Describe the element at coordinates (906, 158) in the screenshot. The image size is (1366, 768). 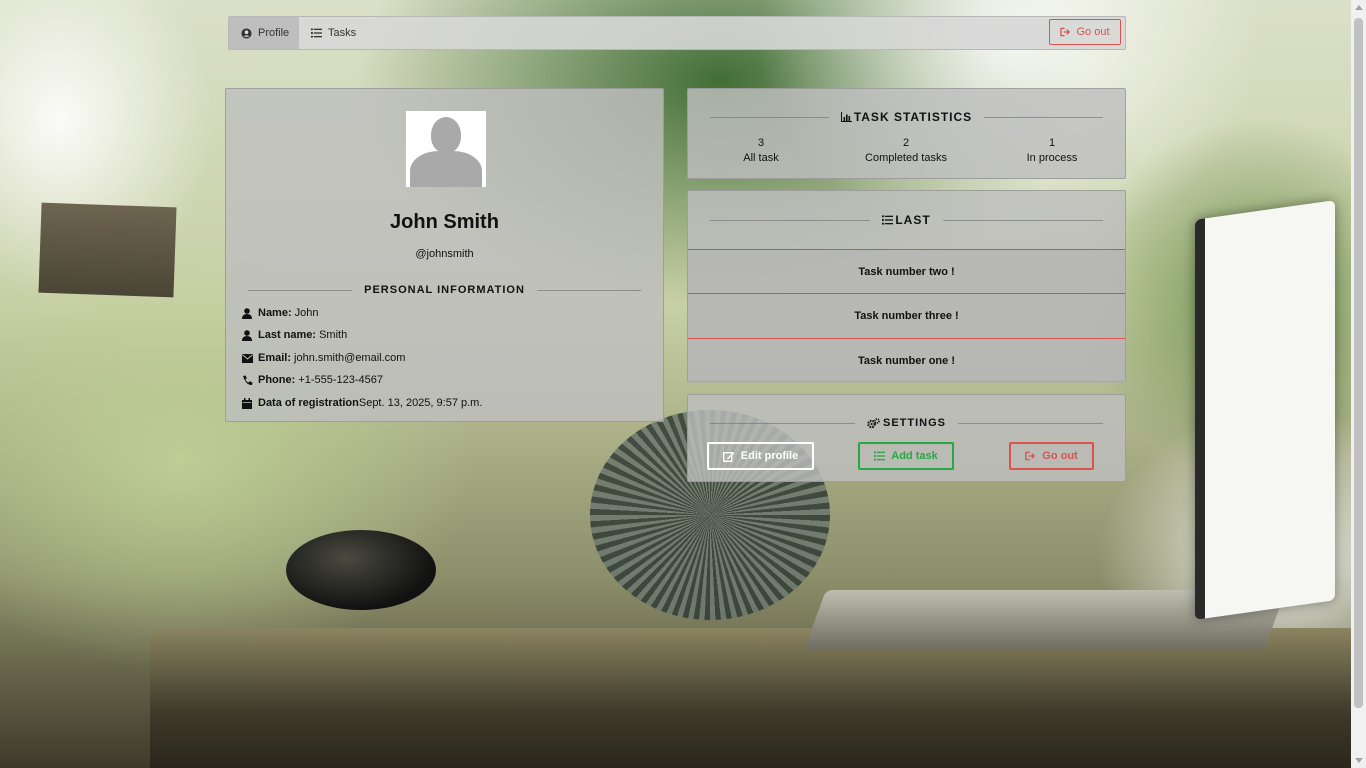
I see `stat-completed-tasks-label: Completed tasks` at that location.